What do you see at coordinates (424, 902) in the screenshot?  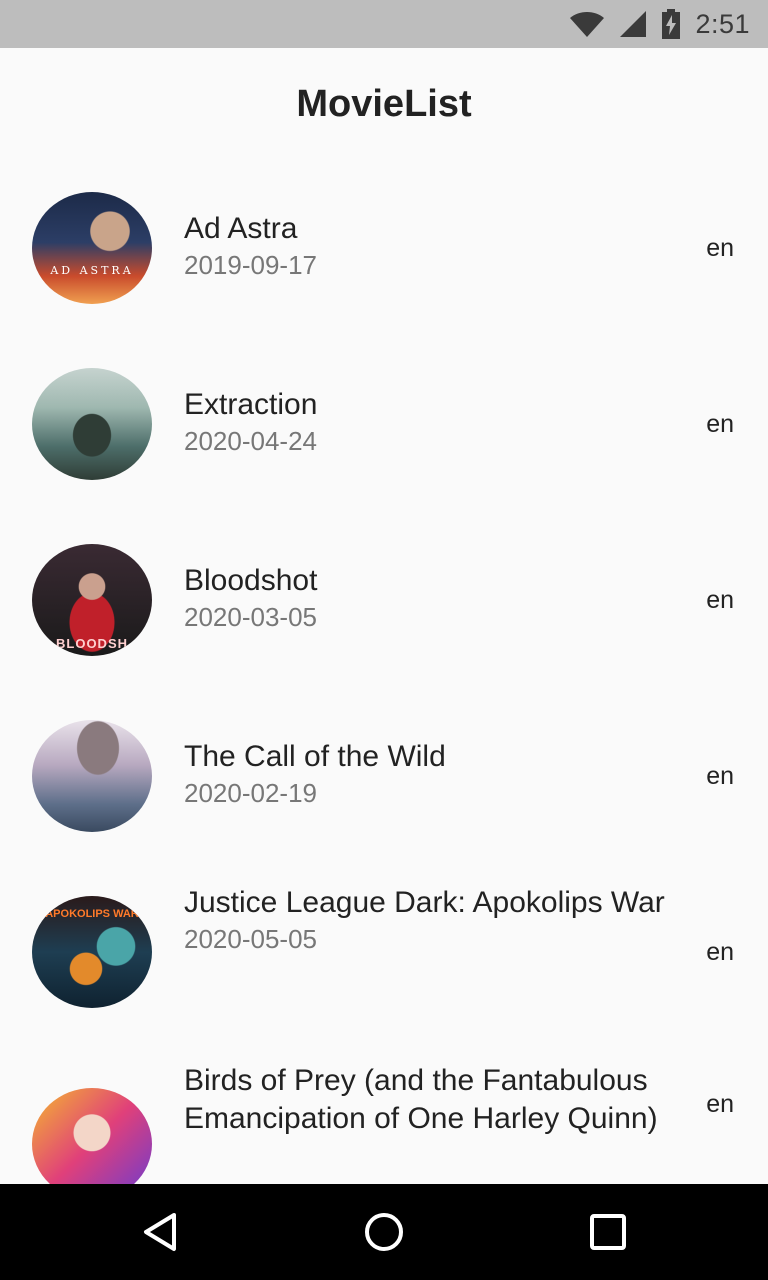 I see `movie-title: Justice League Dark: Apokolips War` at bounding box center [424, 902].